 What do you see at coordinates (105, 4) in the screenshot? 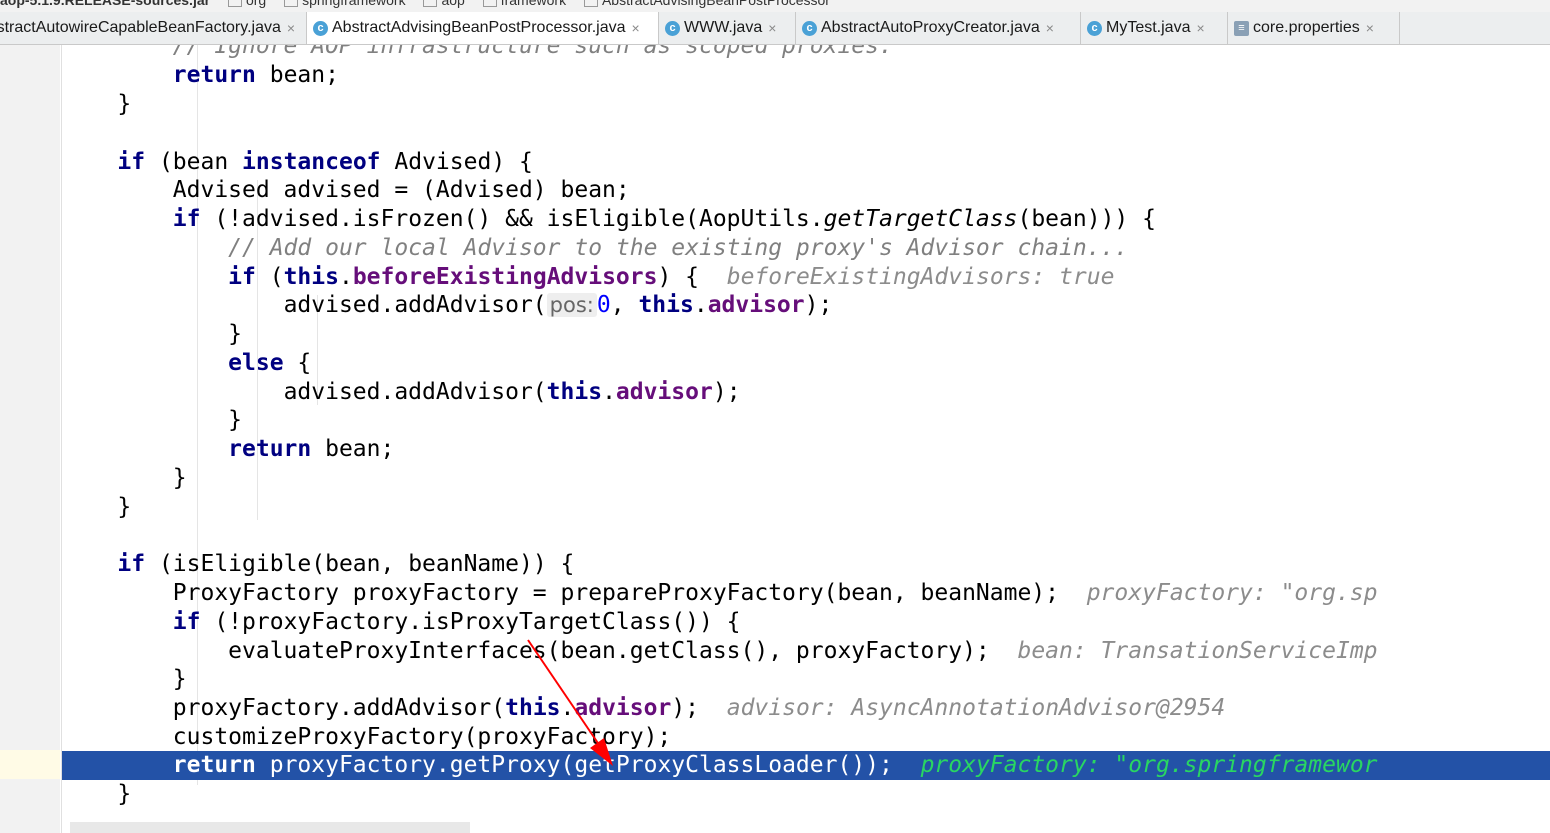
I see `breadcrumb-item: aop-5.1.9.RELEASE-sources.jar` at bounding box center [105, 4].